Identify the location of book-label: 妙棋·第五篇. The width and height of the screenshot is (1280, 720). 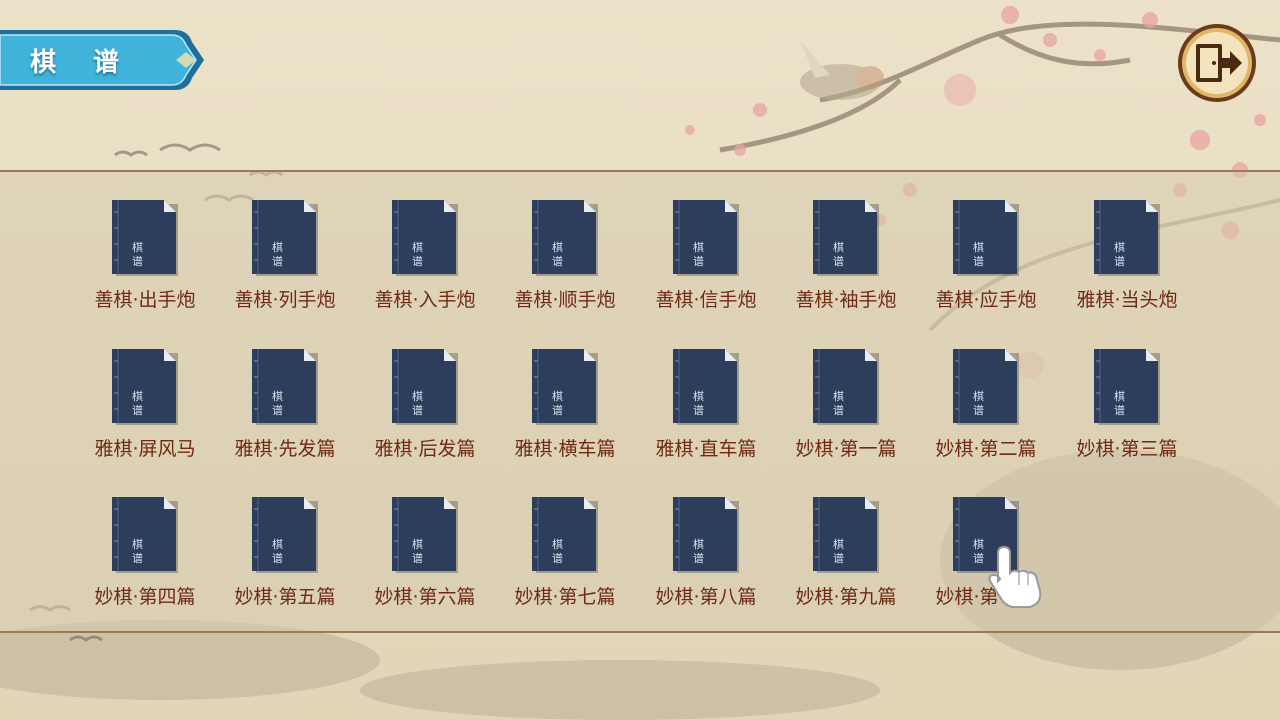
(285, 597).